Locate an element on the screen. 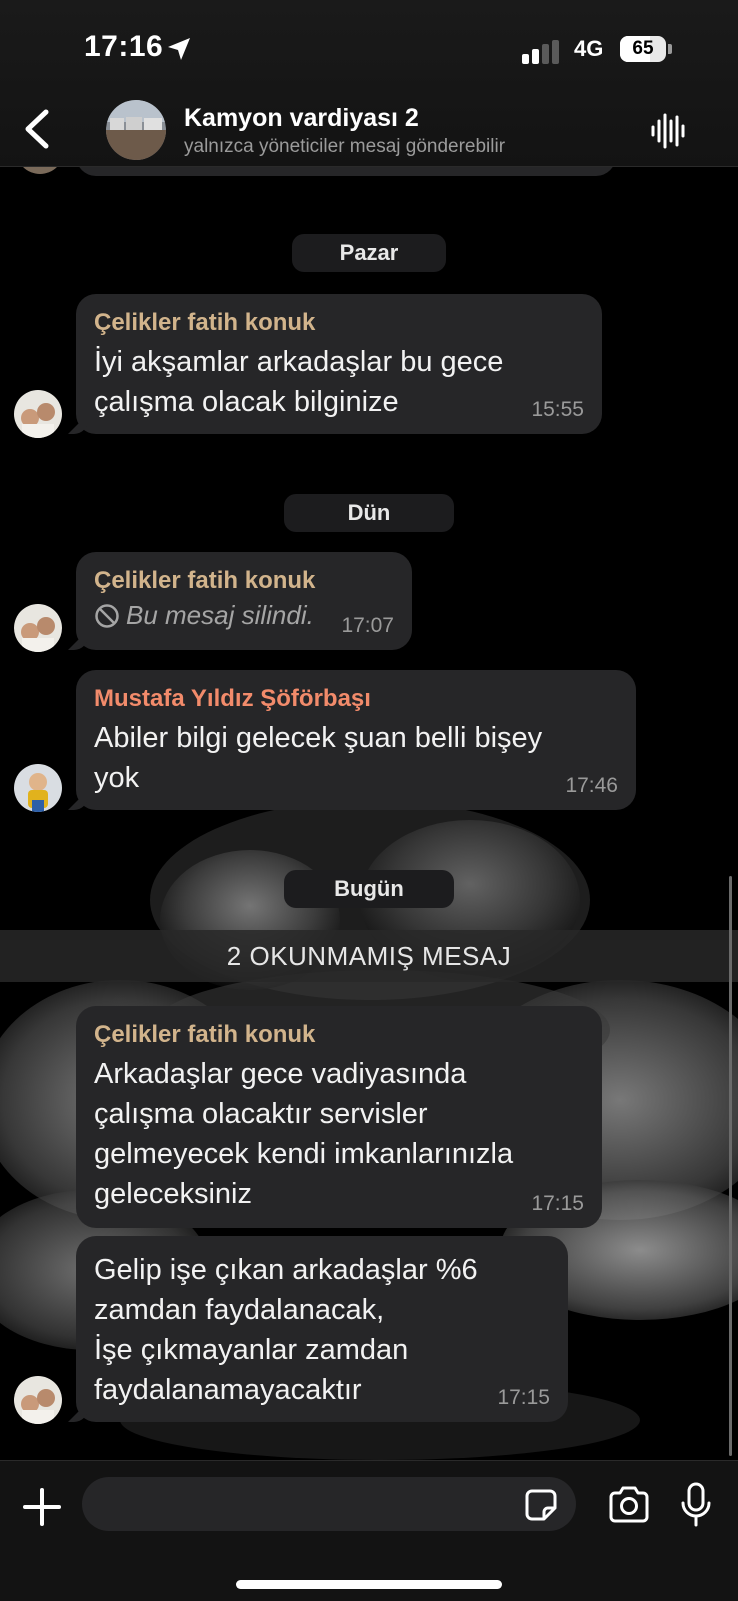 The image size is (738, 1601). scrollbar is located at coordinates (730, 1166).